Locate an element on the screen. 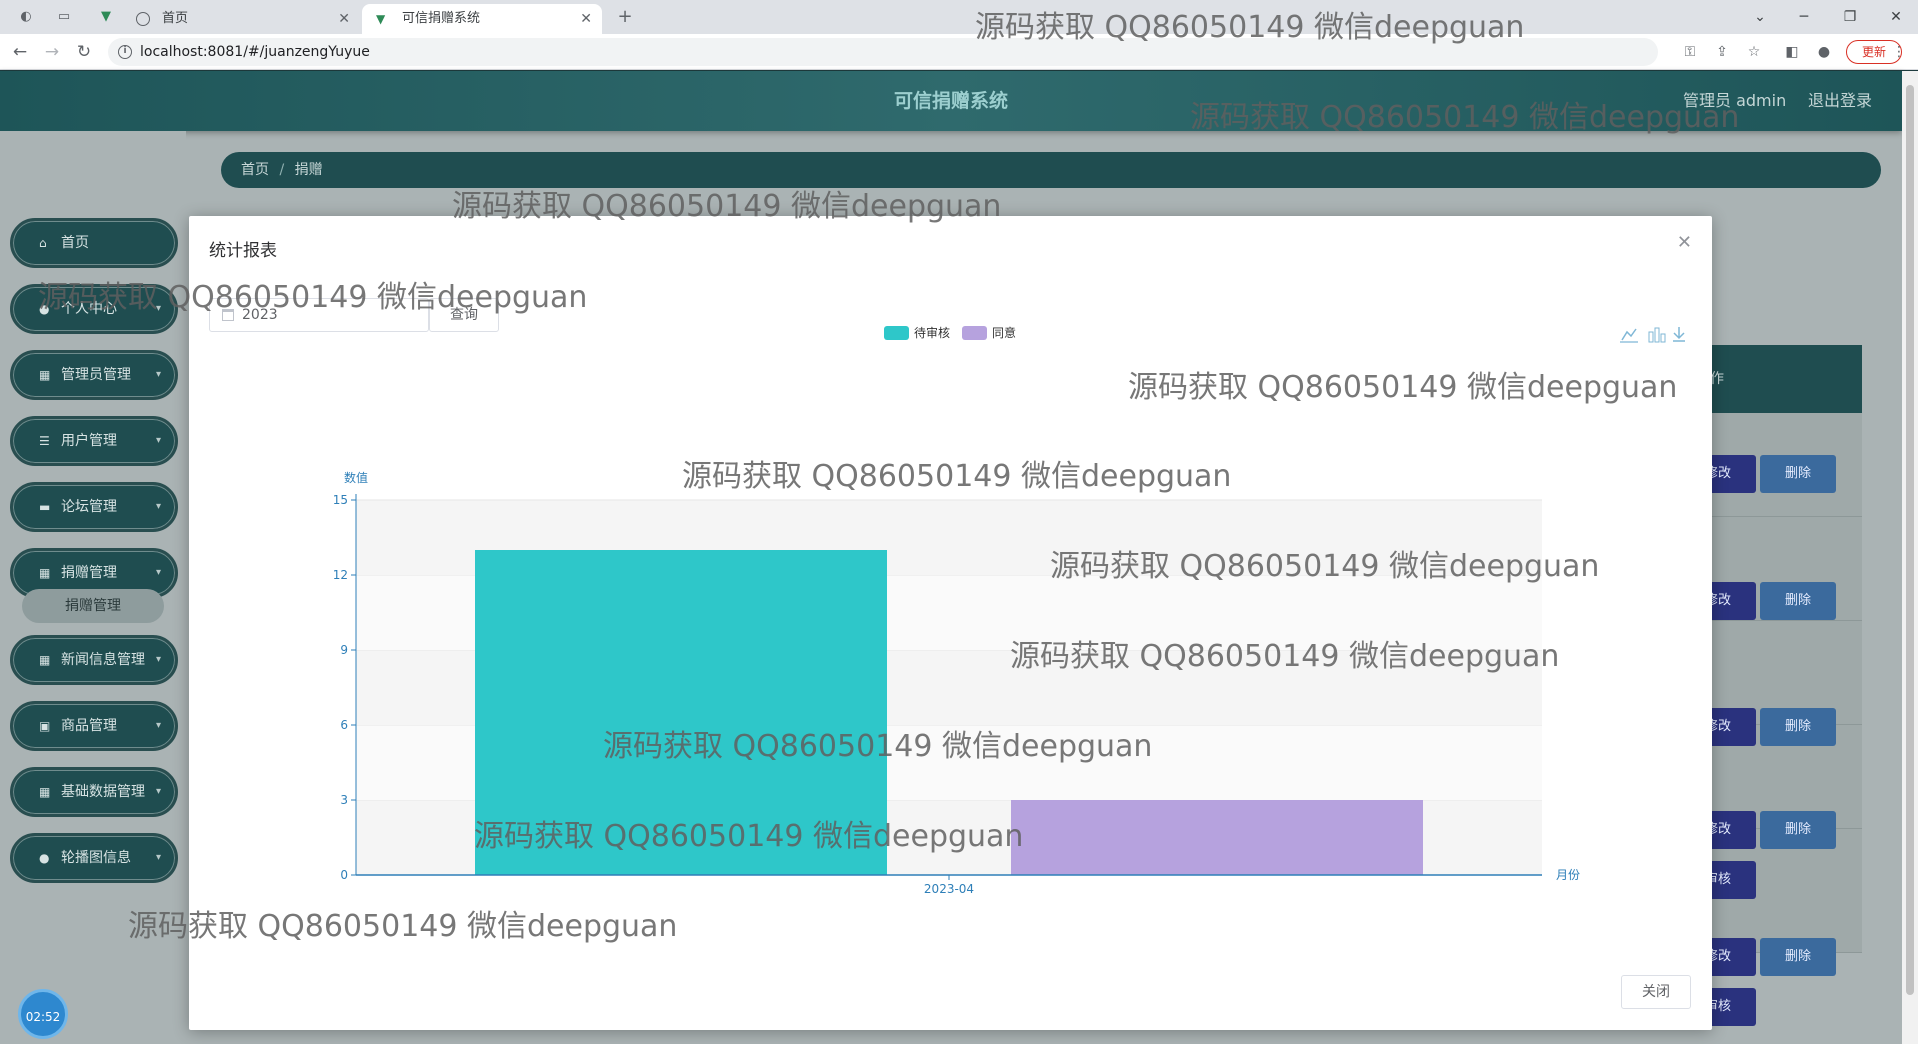 The height and width of the screenshot is (1044, 1918). sidebar-item-forum-management: ▬ 论坛管理 ▾ is located at coordinates (94, 507).